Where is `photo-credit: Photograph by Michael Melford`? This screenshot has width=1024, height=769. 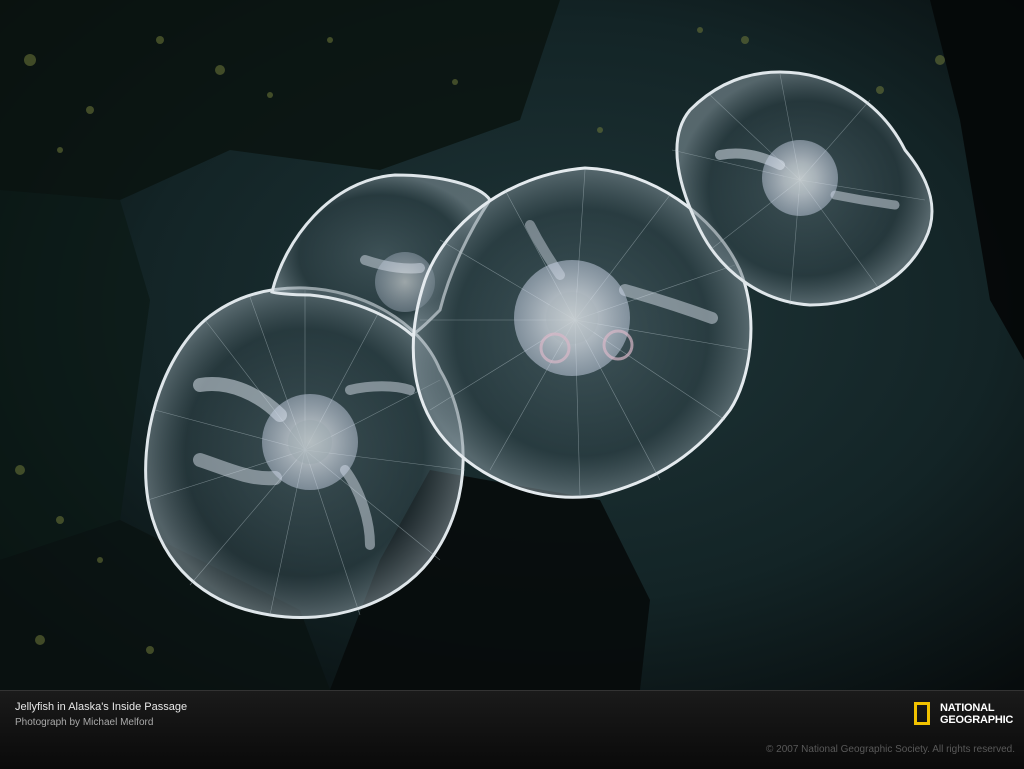 photo-credit: Photograph by Michael Melford is located at coordinates (84, 722).